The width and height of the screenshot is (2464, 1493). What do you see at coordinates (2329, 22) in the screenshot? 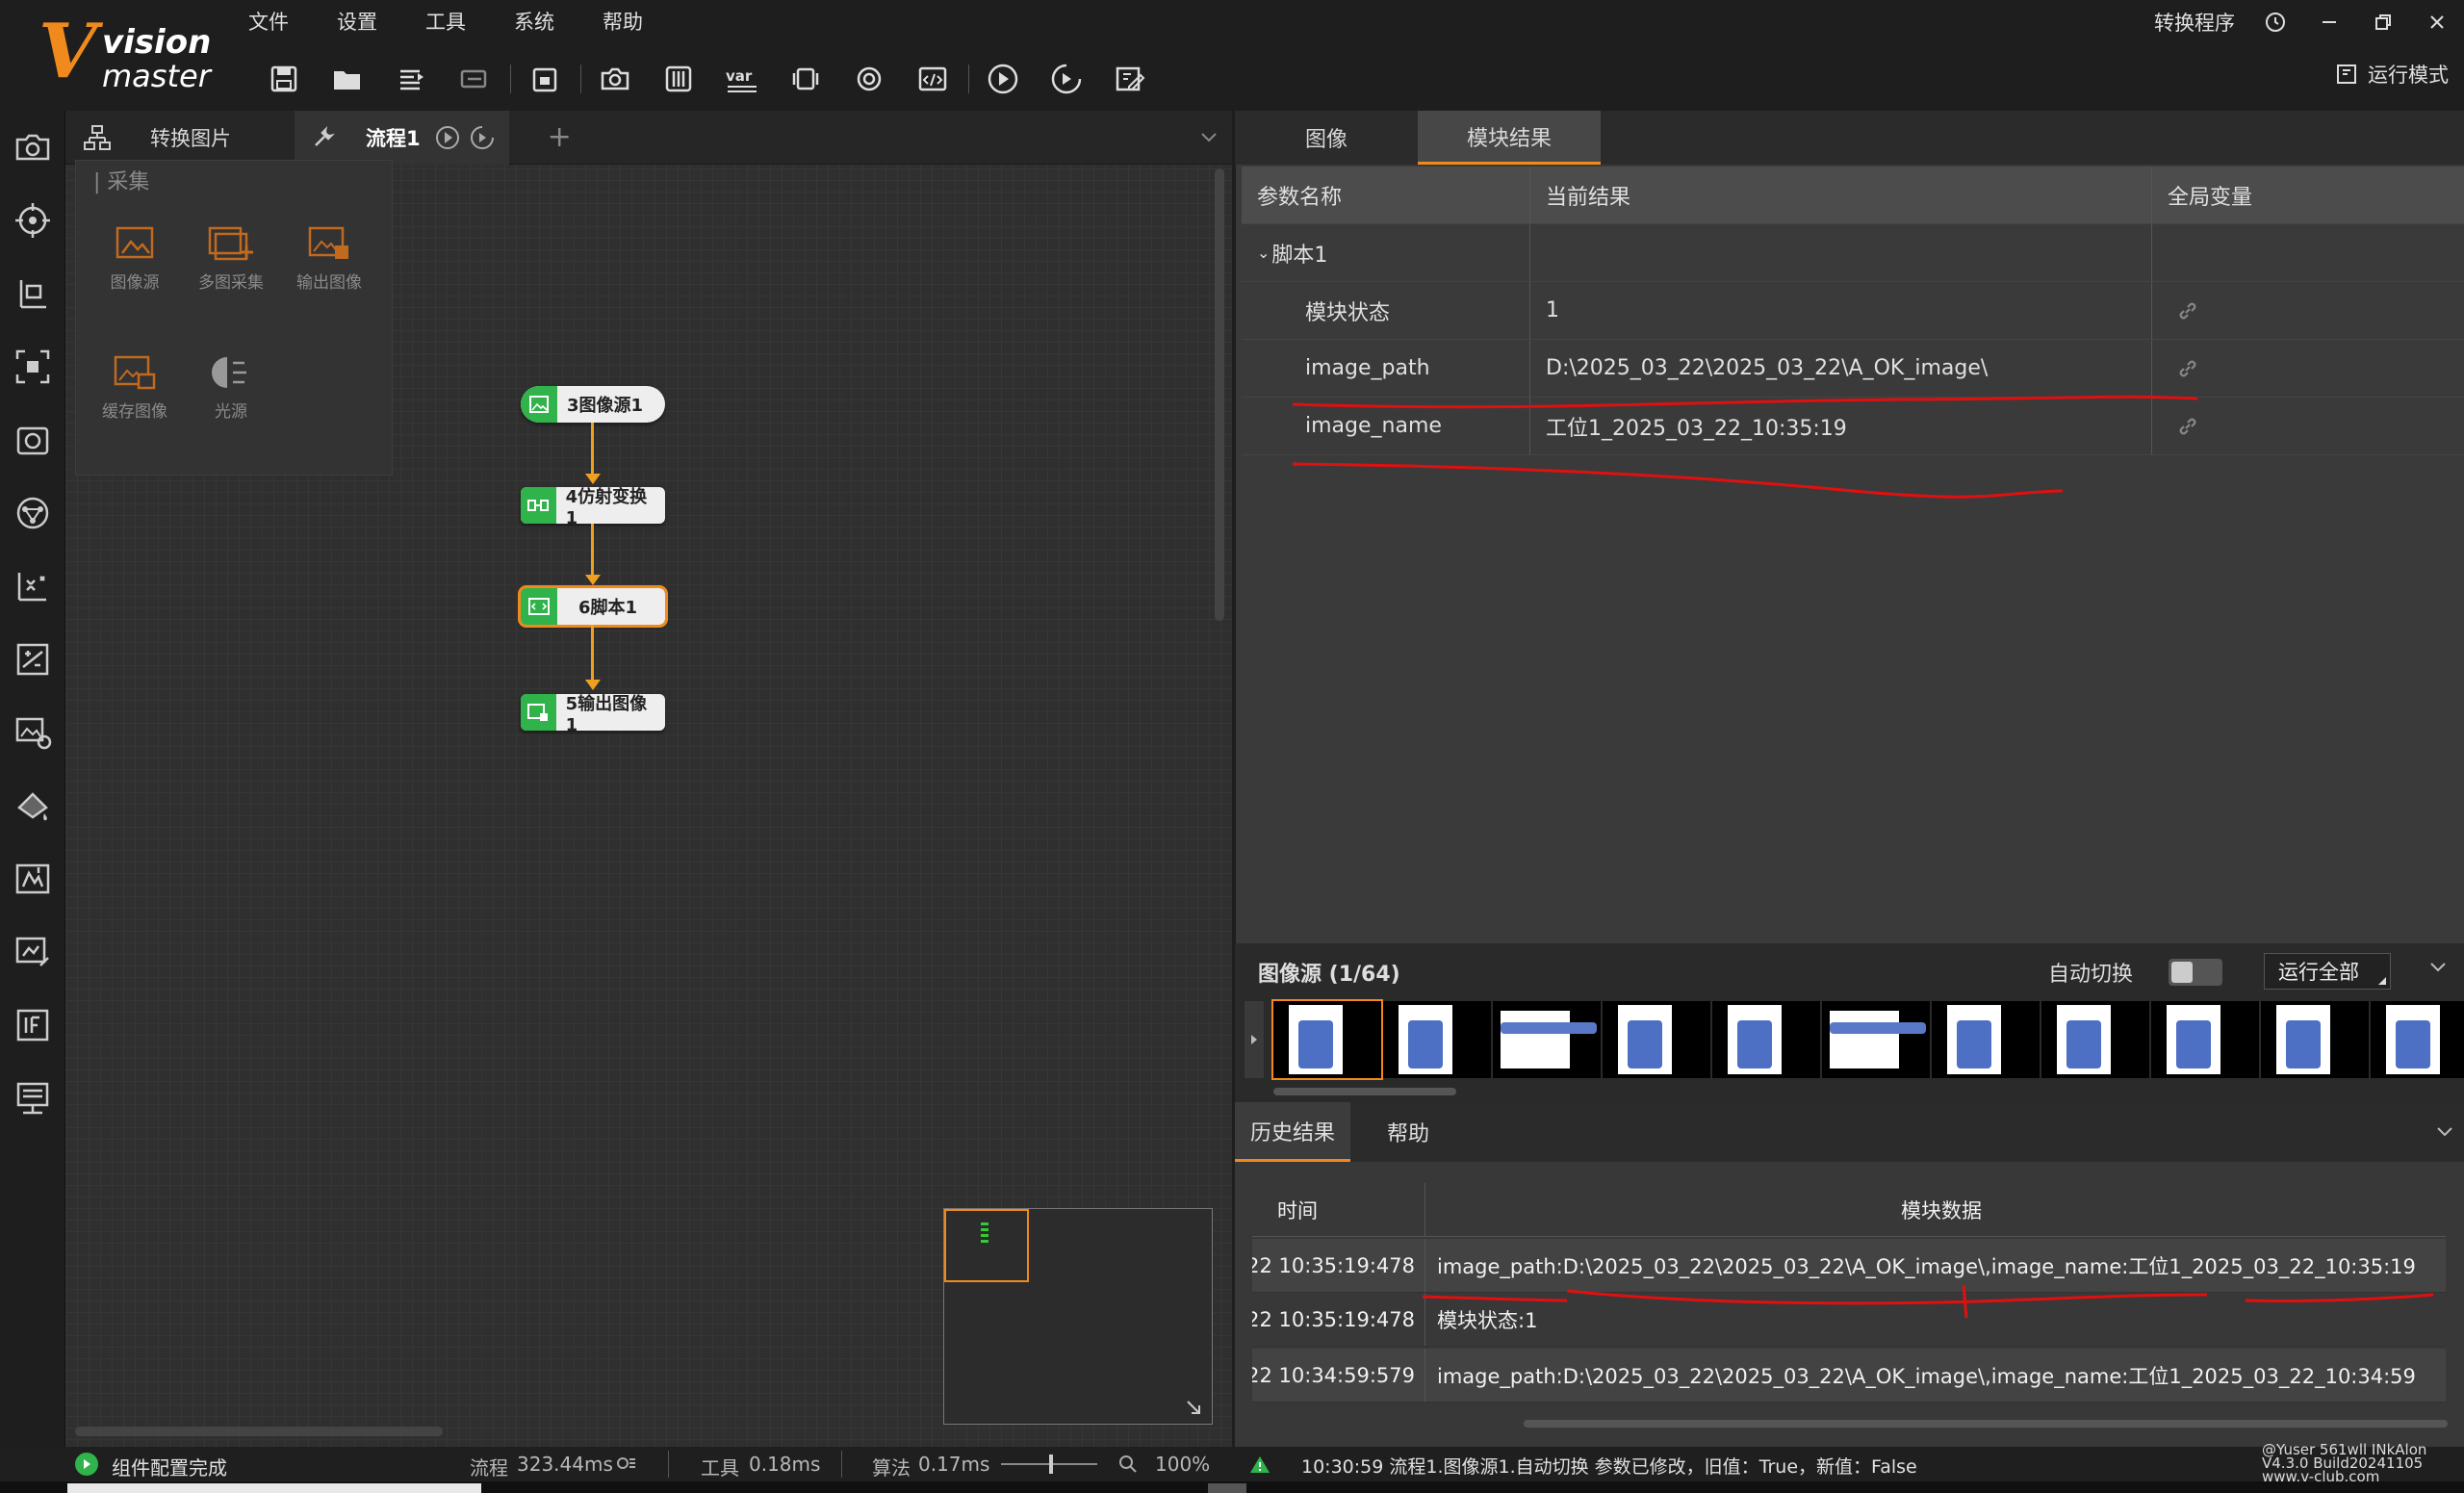
I see `minimize-icon` at bounding box center [2329, 22].